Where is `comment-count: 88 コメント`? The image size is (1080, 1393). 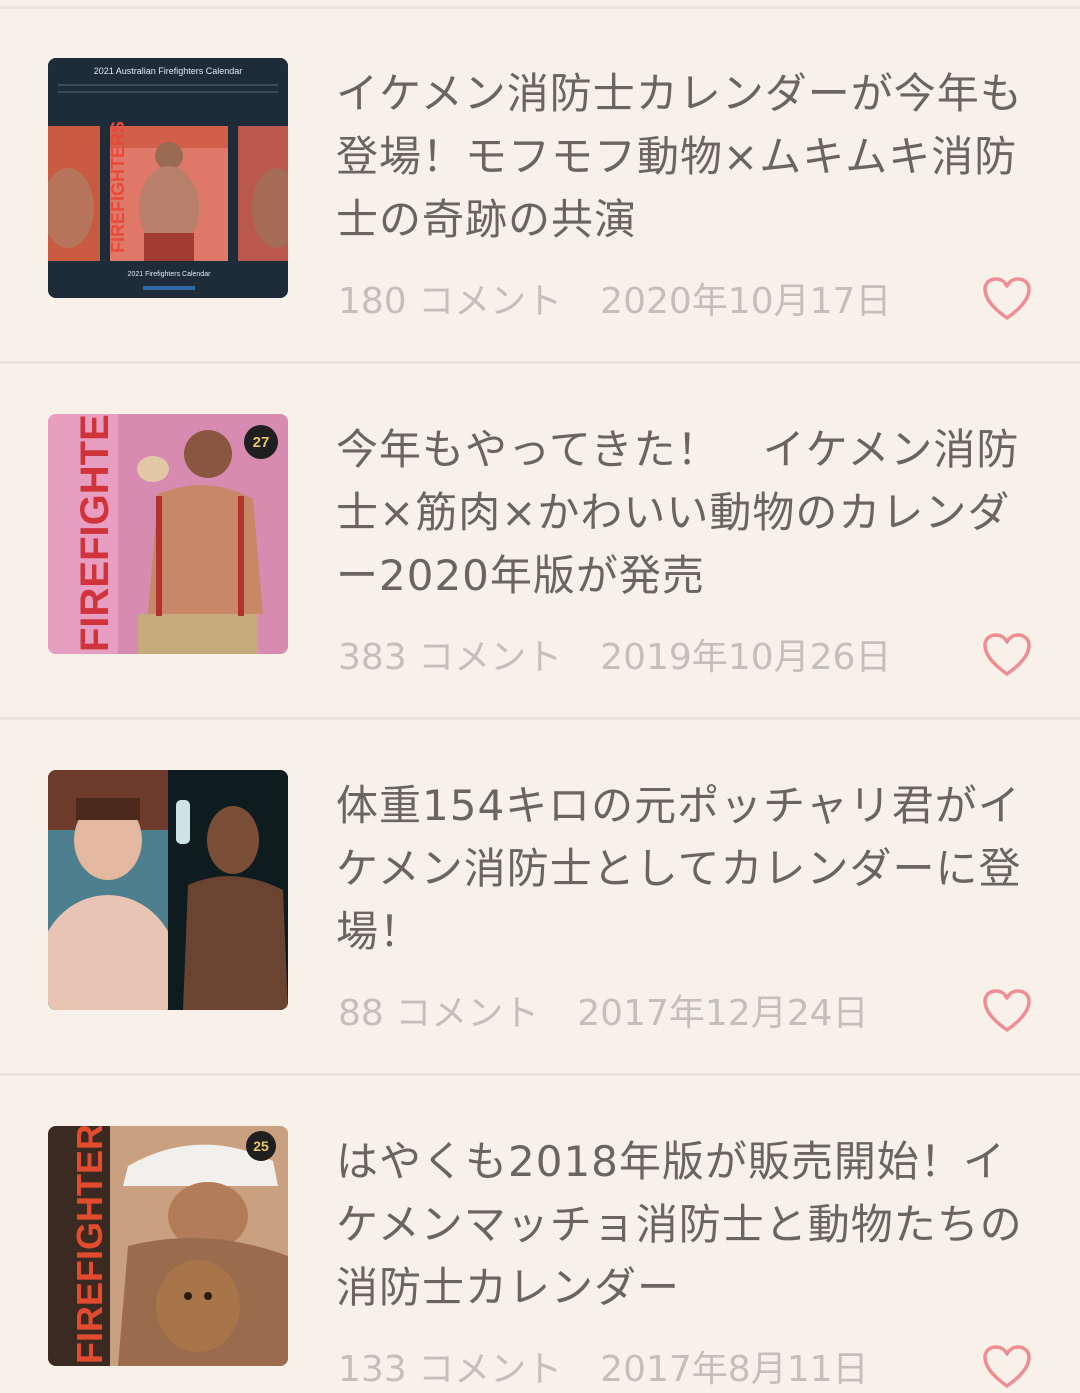 comment-count: 88 コメント is located at coordinates (438, 1013).